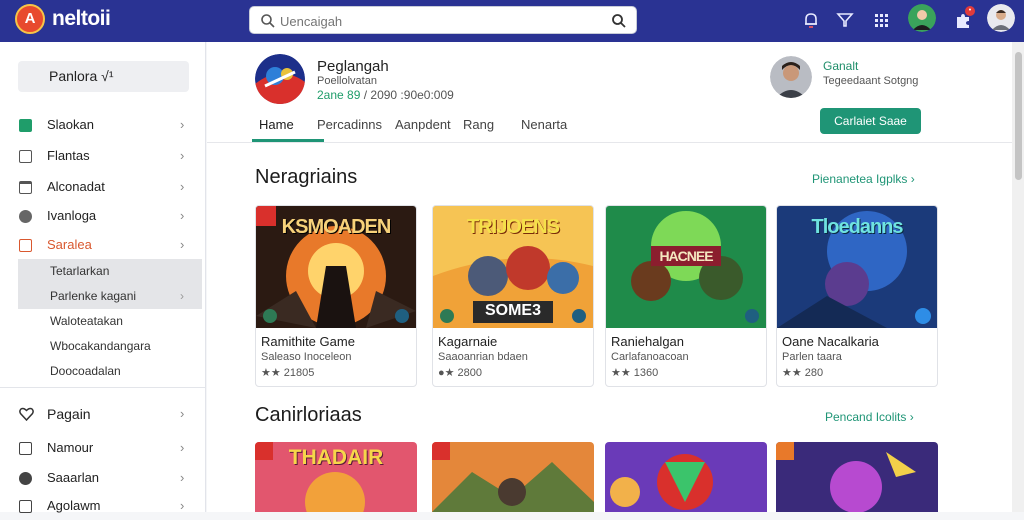 The image size is (1024, 520). I want to click on search-submit-icon, so click(619, 21).